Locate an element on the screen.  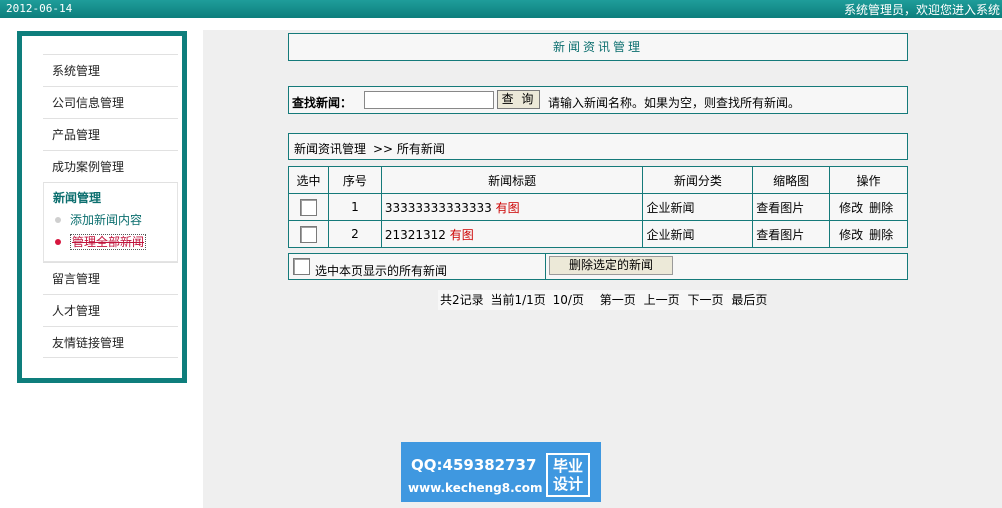
current-page: 当前1/1页 is located at coordinates (518, 300).